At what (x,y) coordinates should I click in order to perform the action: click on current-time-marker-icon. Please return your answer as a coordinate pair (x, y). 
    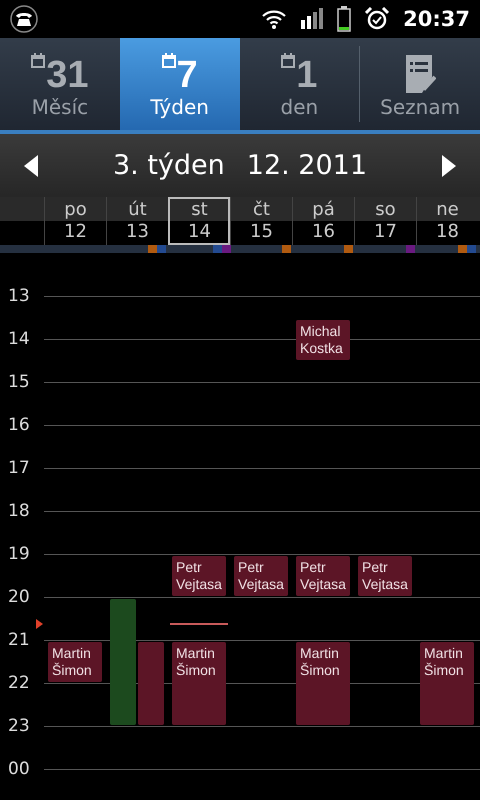
    Looking at the image, I should click on (39, 623).